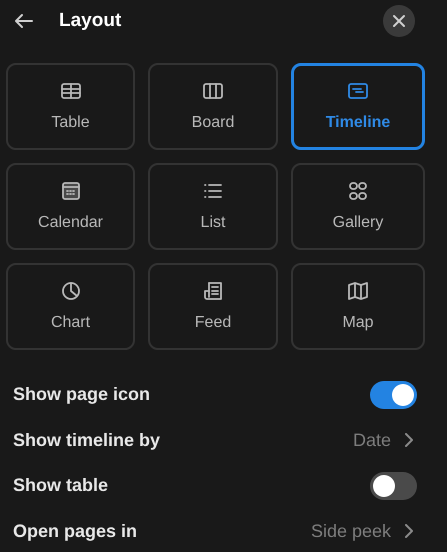 The height and width of the screenshot is (552, 447). I want to click on layout-option: Calendar, so click(70, 206).